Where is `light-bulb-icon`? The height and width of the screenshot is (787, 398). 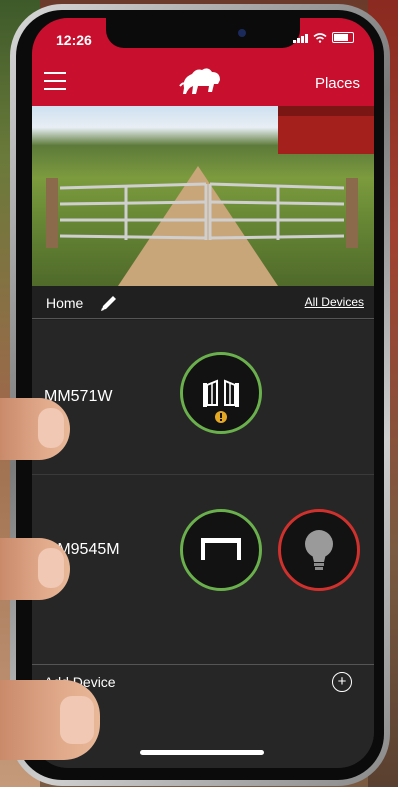
light-bulb-icon is located at coordinates (319, 550).